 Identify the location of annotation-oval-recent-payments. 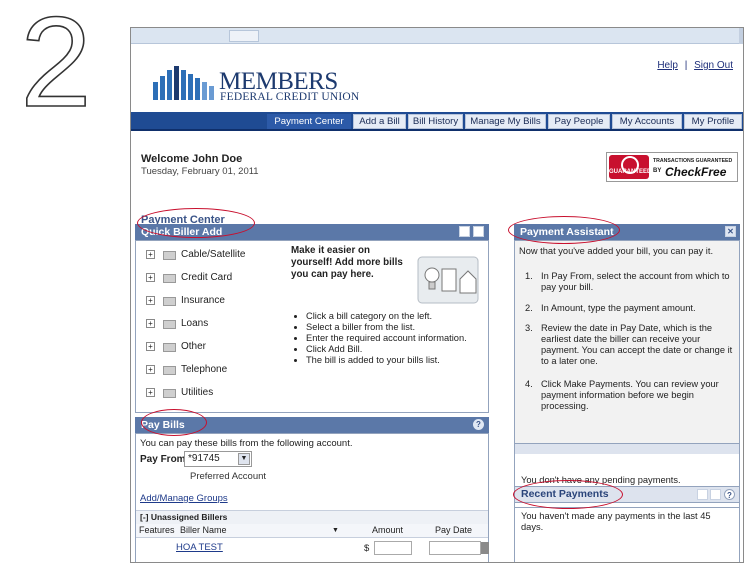
(568, 494).